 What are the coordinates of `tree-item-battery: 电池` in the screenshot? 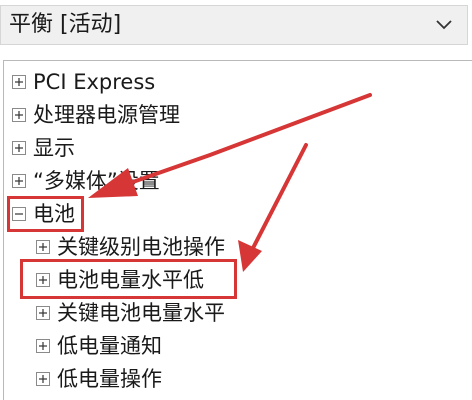 It's located at (43, 214).